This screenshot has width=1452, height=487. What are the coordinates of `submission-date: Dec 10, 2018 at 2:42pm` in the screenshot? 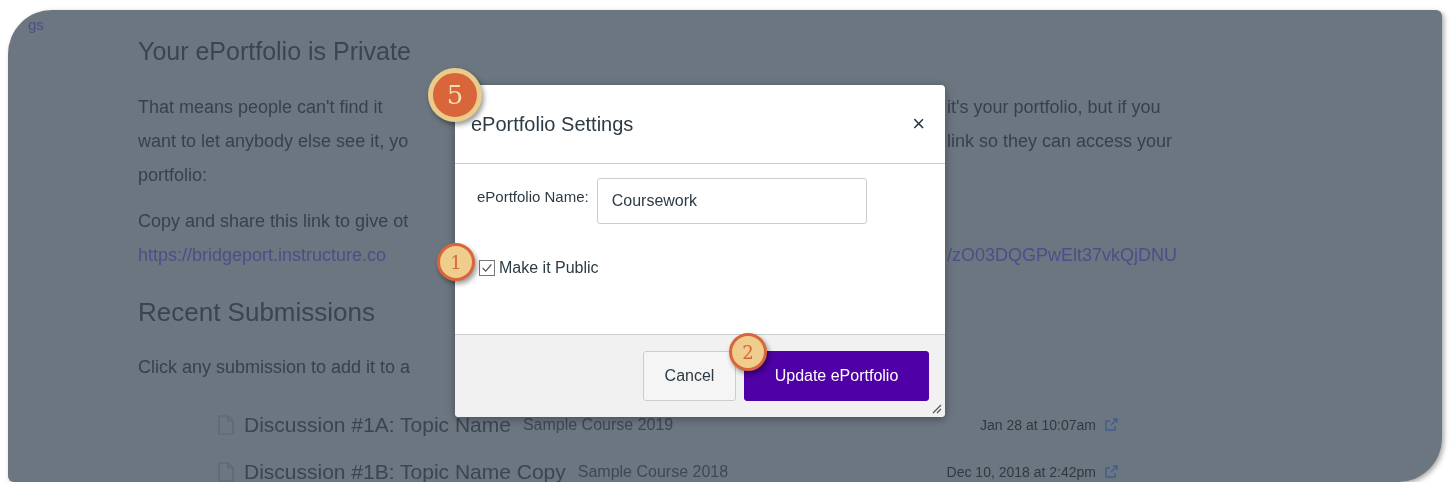 It's located at (1021, 471).